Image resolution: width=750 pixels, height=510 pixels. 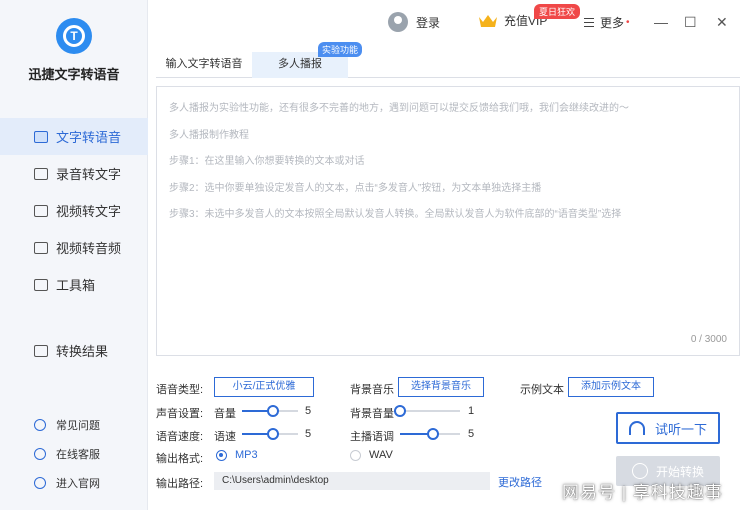 What do you see at coordinates (589, 22) in the screenshot?
I see `menu-icon` at bounding box center [589, 22].